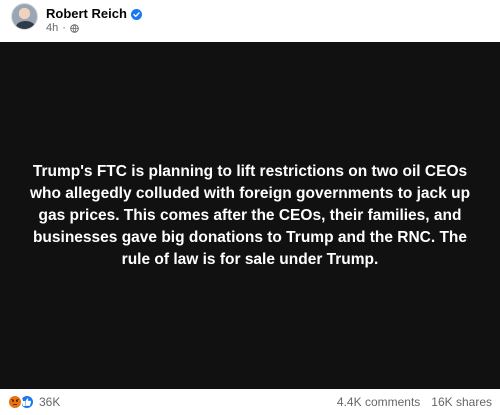 The height and width of the screenshot is (415, 500). I want to click on engagement-bar: 36K 4.4K comments 16K shares, so click(250, 402).